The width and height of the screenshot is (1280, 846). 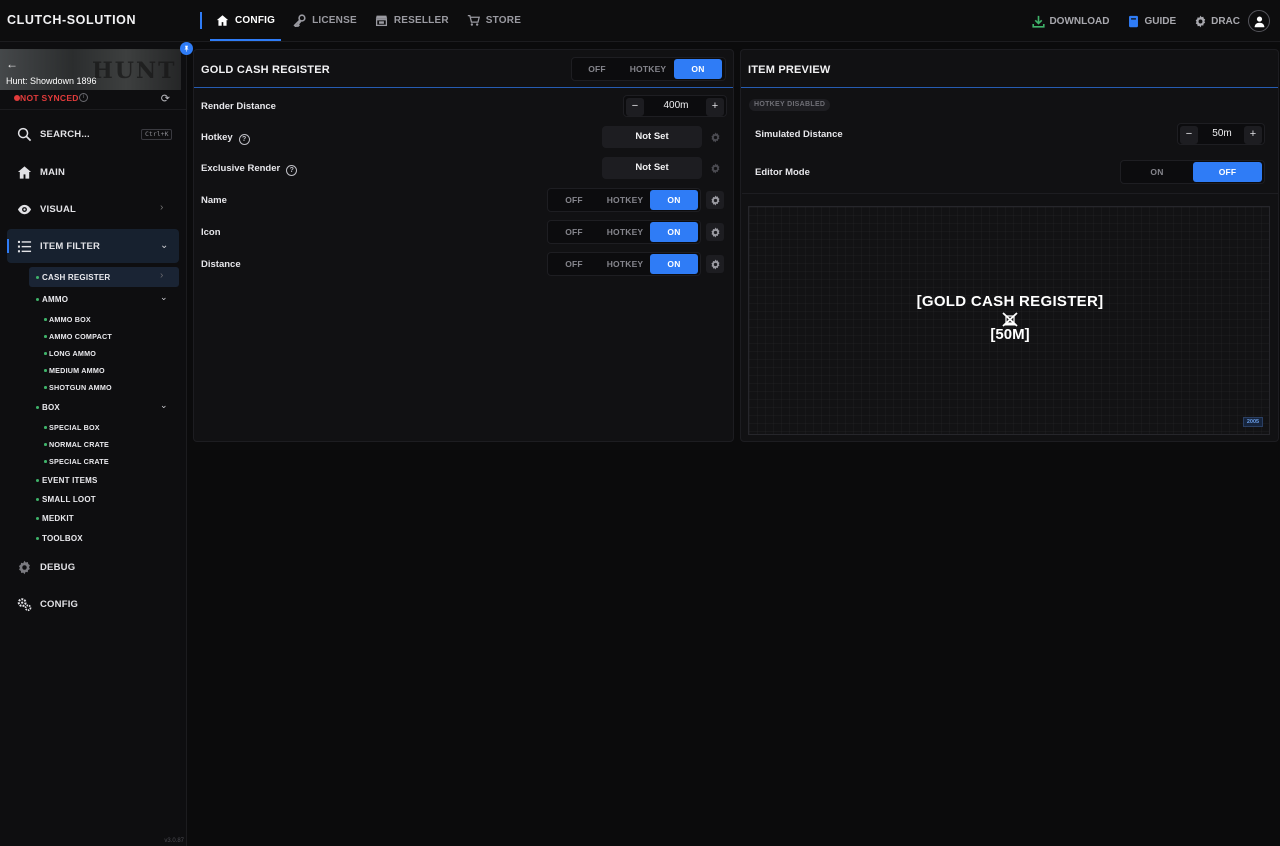 What do you see at coordinates (52, 299) in the screenshot?
I see `sidebar-subitem-ammo: AMMO` at bounding box center [52, 299].